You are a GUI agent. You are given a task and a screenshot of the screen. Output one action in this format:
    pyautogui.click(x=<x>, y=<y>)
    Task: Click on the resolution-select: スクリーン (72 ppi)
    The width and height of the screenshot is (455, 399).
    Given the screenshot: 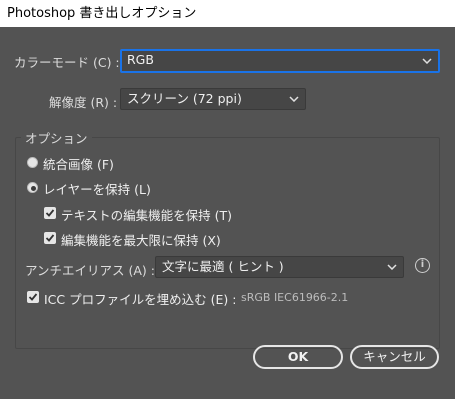 What is the action you would take?
    pyautogui.click(x=213, y=99)
    